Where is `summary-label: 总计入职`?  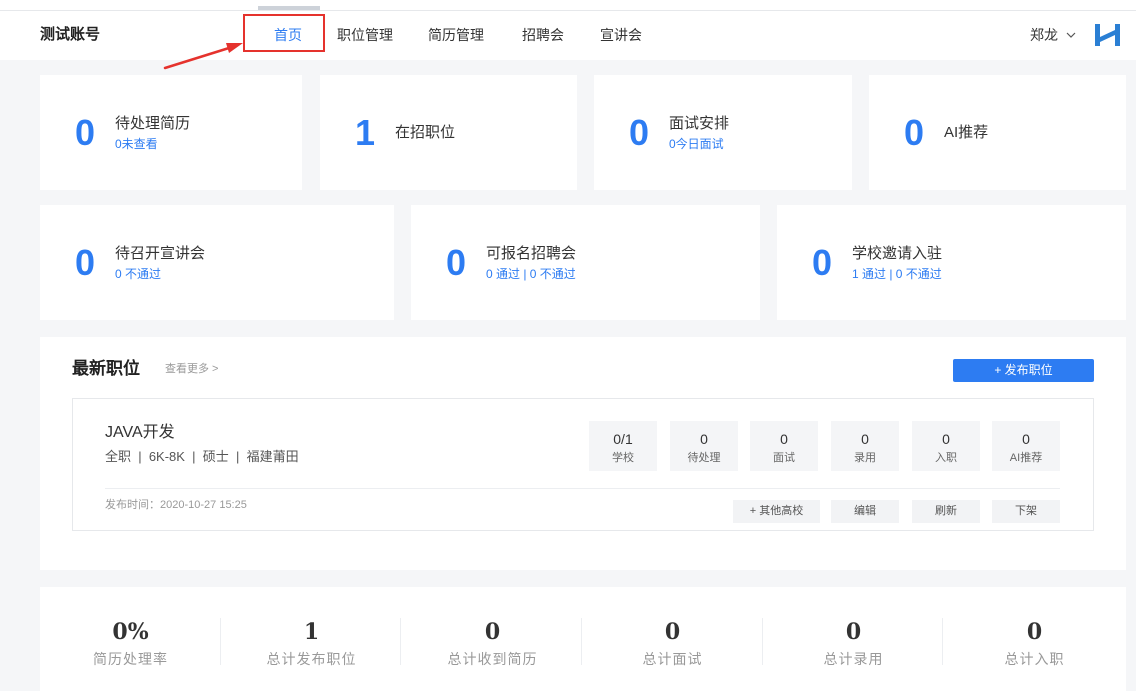
summary-label: 总计入职 is located at coordinates (1034, 659).